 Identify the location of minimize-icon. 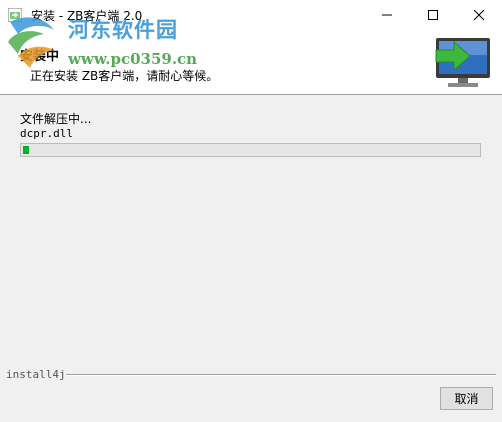
(387, 15).